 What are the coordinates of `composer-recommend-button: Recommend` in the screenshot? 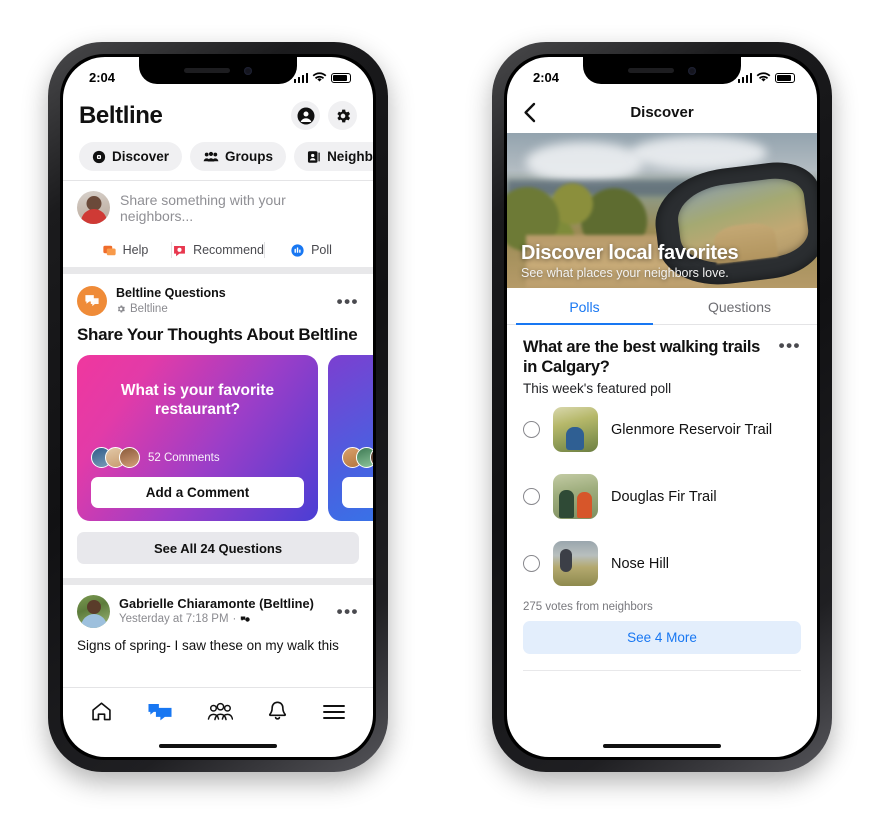 It's located at (218, 250).